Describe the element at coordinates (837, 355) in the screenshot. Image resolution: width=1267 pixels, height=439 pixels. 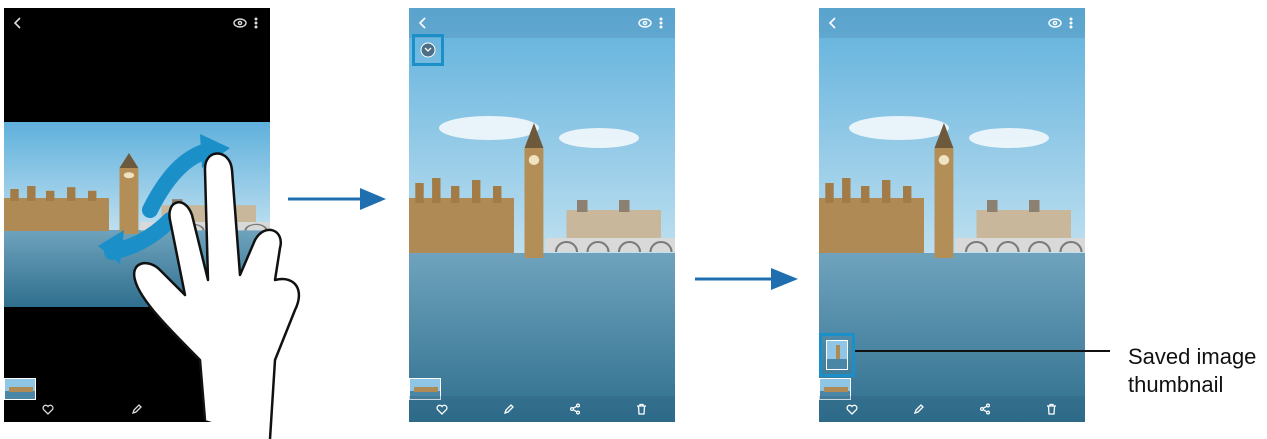
I see `saved-image-thumbnail` at that location.